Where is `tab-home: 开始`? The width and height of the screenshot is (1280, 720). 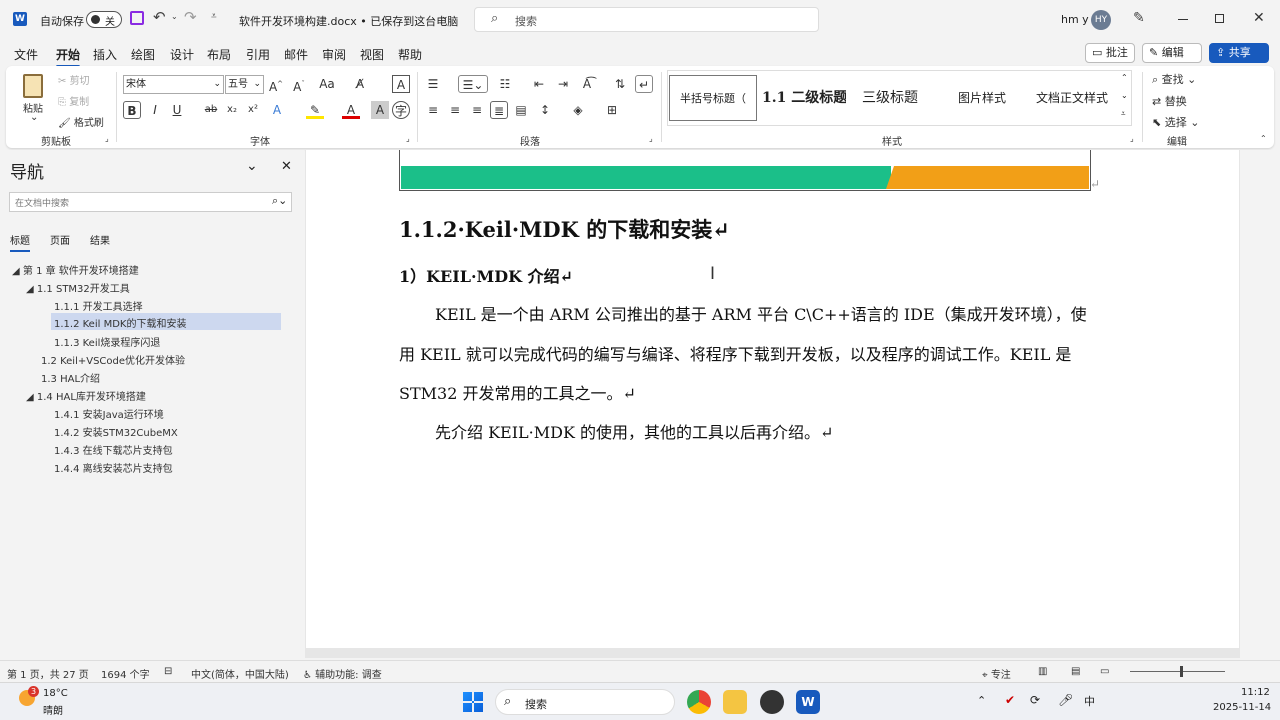 tab-home: 开始 is located at coordinates (68, 57).